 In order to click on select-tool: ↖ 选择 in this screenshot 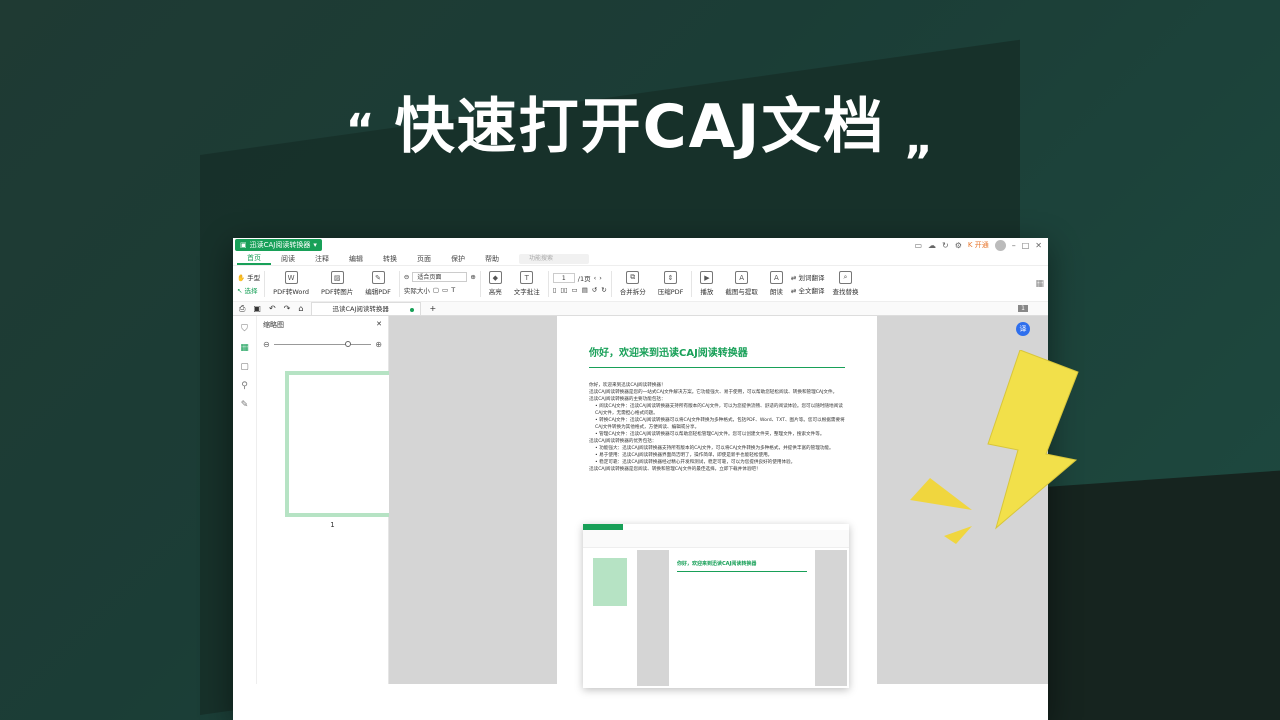, I will do `click(248, 290)`.